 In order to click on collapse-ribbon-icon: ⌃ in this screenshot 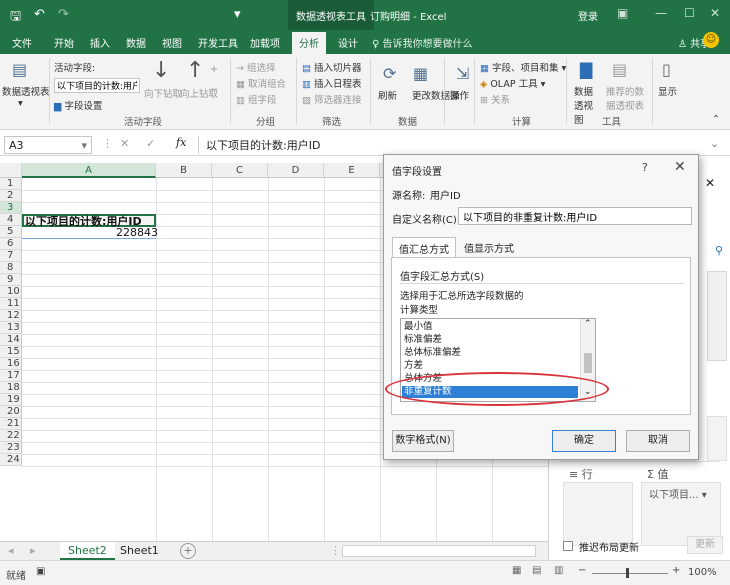, I will do `click(716, 119)`.